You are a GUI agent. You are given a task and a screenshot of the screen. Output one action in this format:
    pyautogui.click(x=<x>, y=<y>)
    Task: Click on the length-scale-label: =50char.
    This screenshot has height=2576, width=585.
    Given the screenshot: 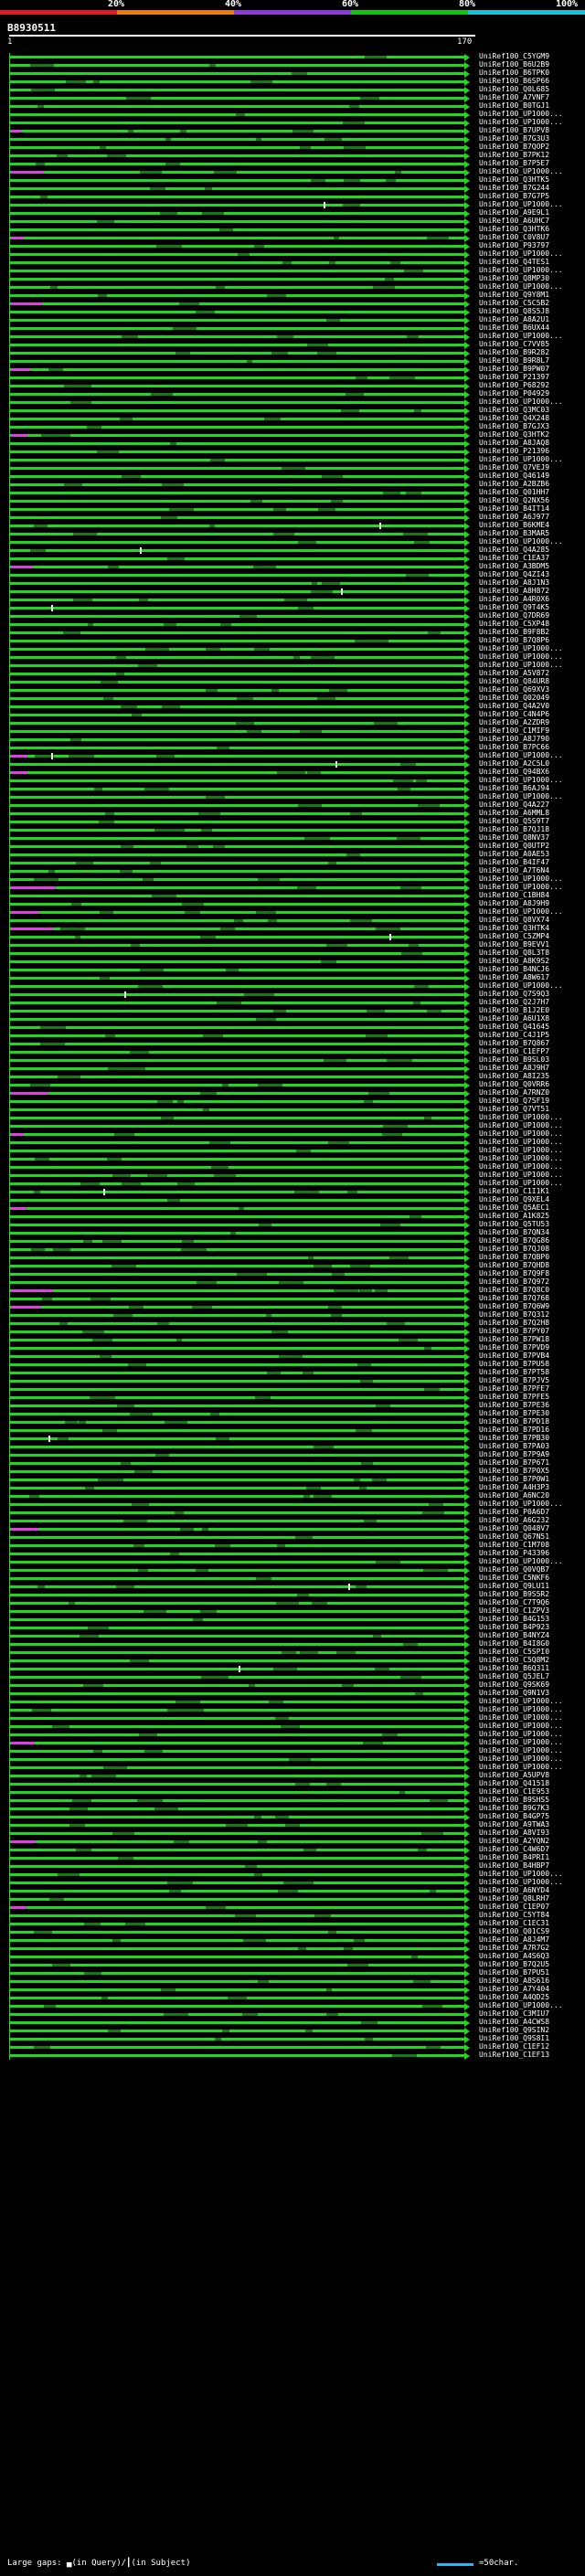 What is the action you would take?
    pyautogui.click(x=499, y=2563)
    